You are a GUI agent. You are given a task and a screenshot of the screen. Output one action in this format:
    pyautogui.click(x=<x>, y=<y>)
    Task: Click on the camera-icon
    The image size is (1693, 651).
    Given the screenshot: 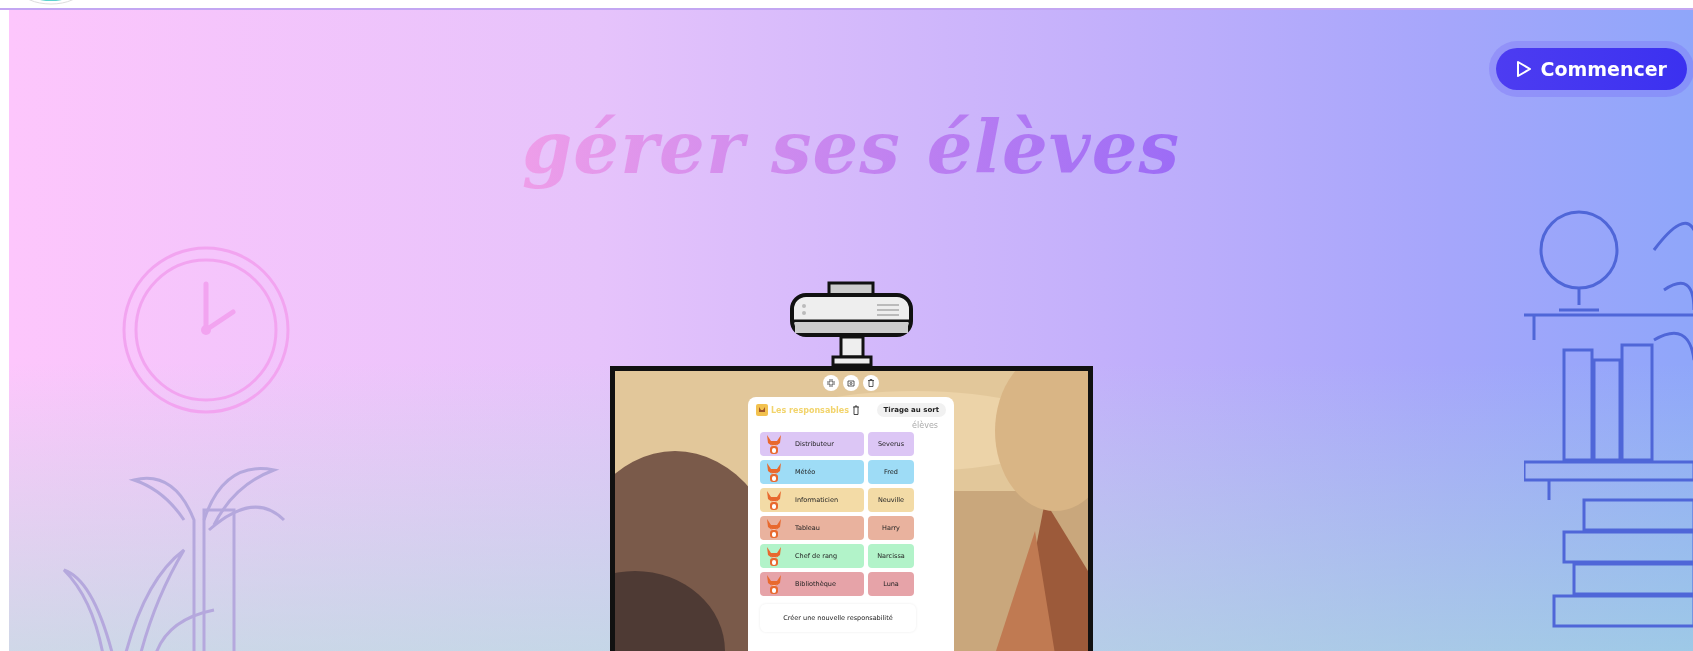 What is the action you would take?
    pyautogui.click(x=851, y=383)
    